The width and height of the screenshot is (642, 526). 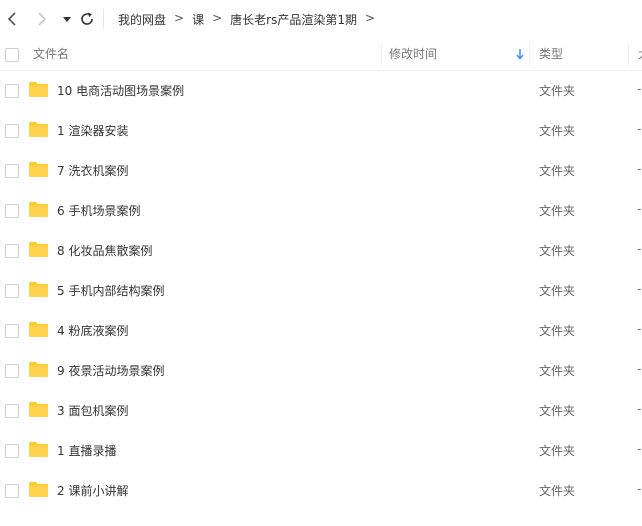 I want to click on column-header-size: 大, so click(x=640, y=54).